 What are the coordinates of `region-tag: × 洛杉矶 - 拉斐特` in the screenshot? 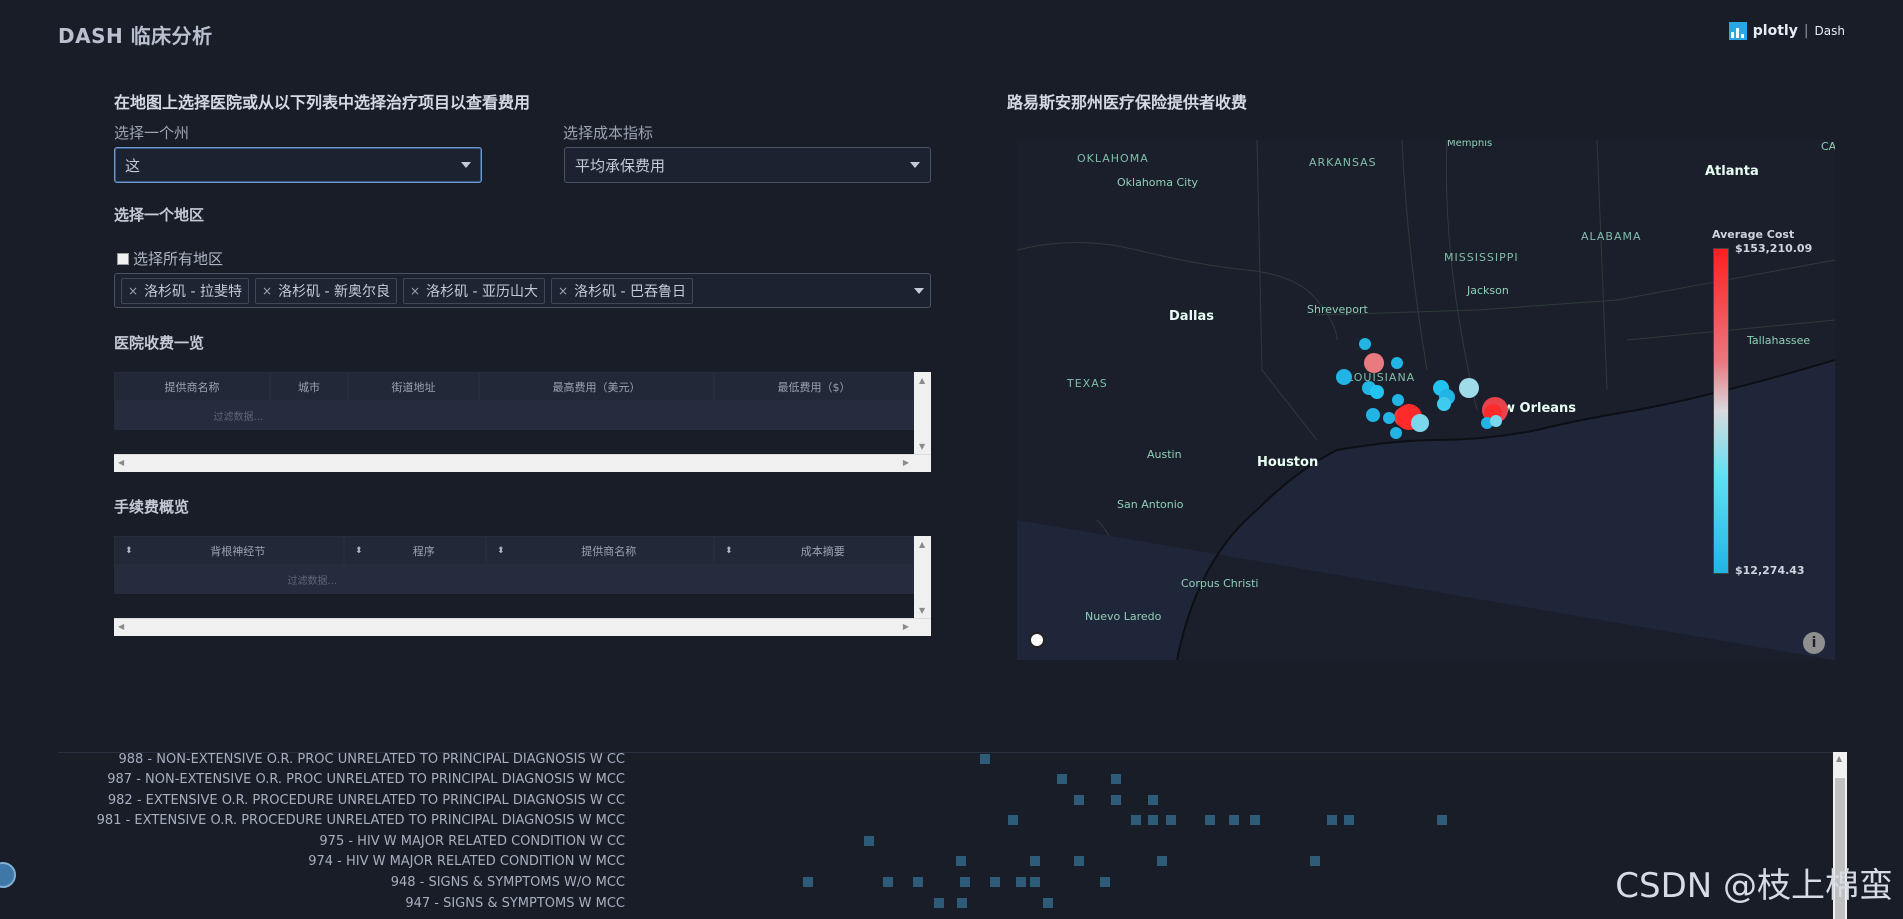 It's located at (185, 290).